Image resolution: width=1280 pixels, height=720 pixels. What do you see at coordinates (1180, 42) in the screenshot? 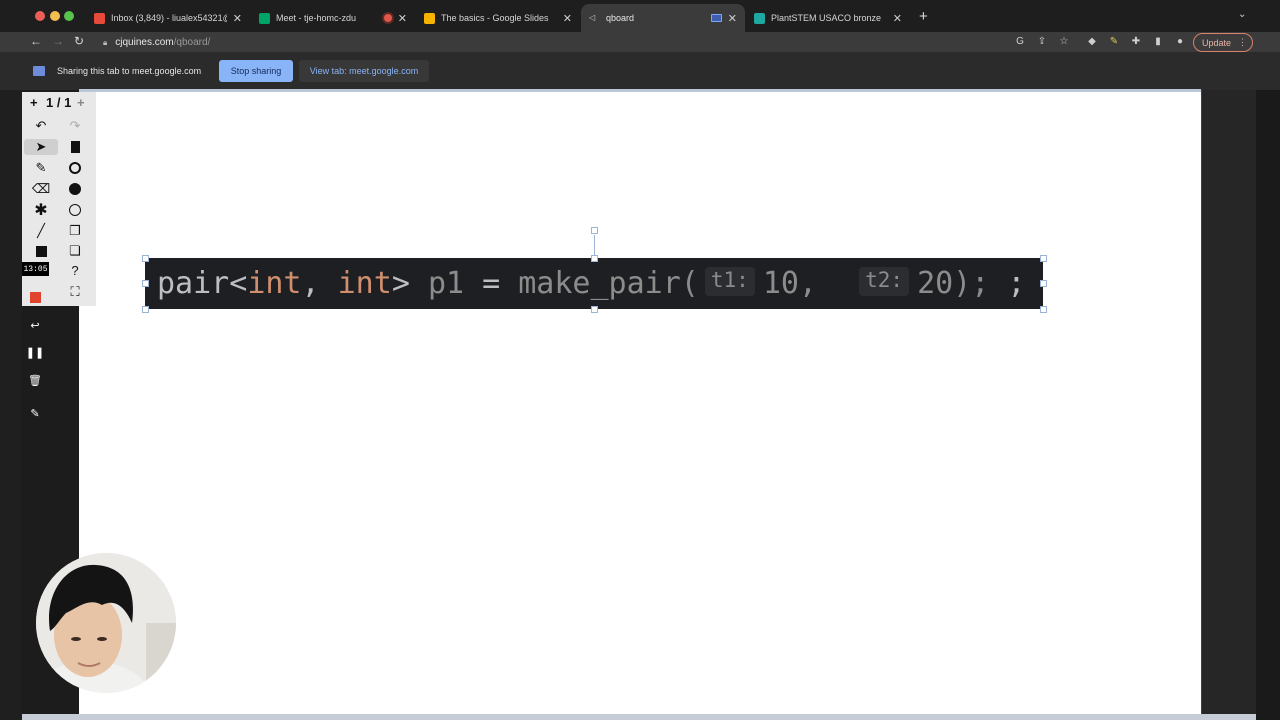
I see `profile-avatar-icon: ●` at bounding box center [1180, 42].